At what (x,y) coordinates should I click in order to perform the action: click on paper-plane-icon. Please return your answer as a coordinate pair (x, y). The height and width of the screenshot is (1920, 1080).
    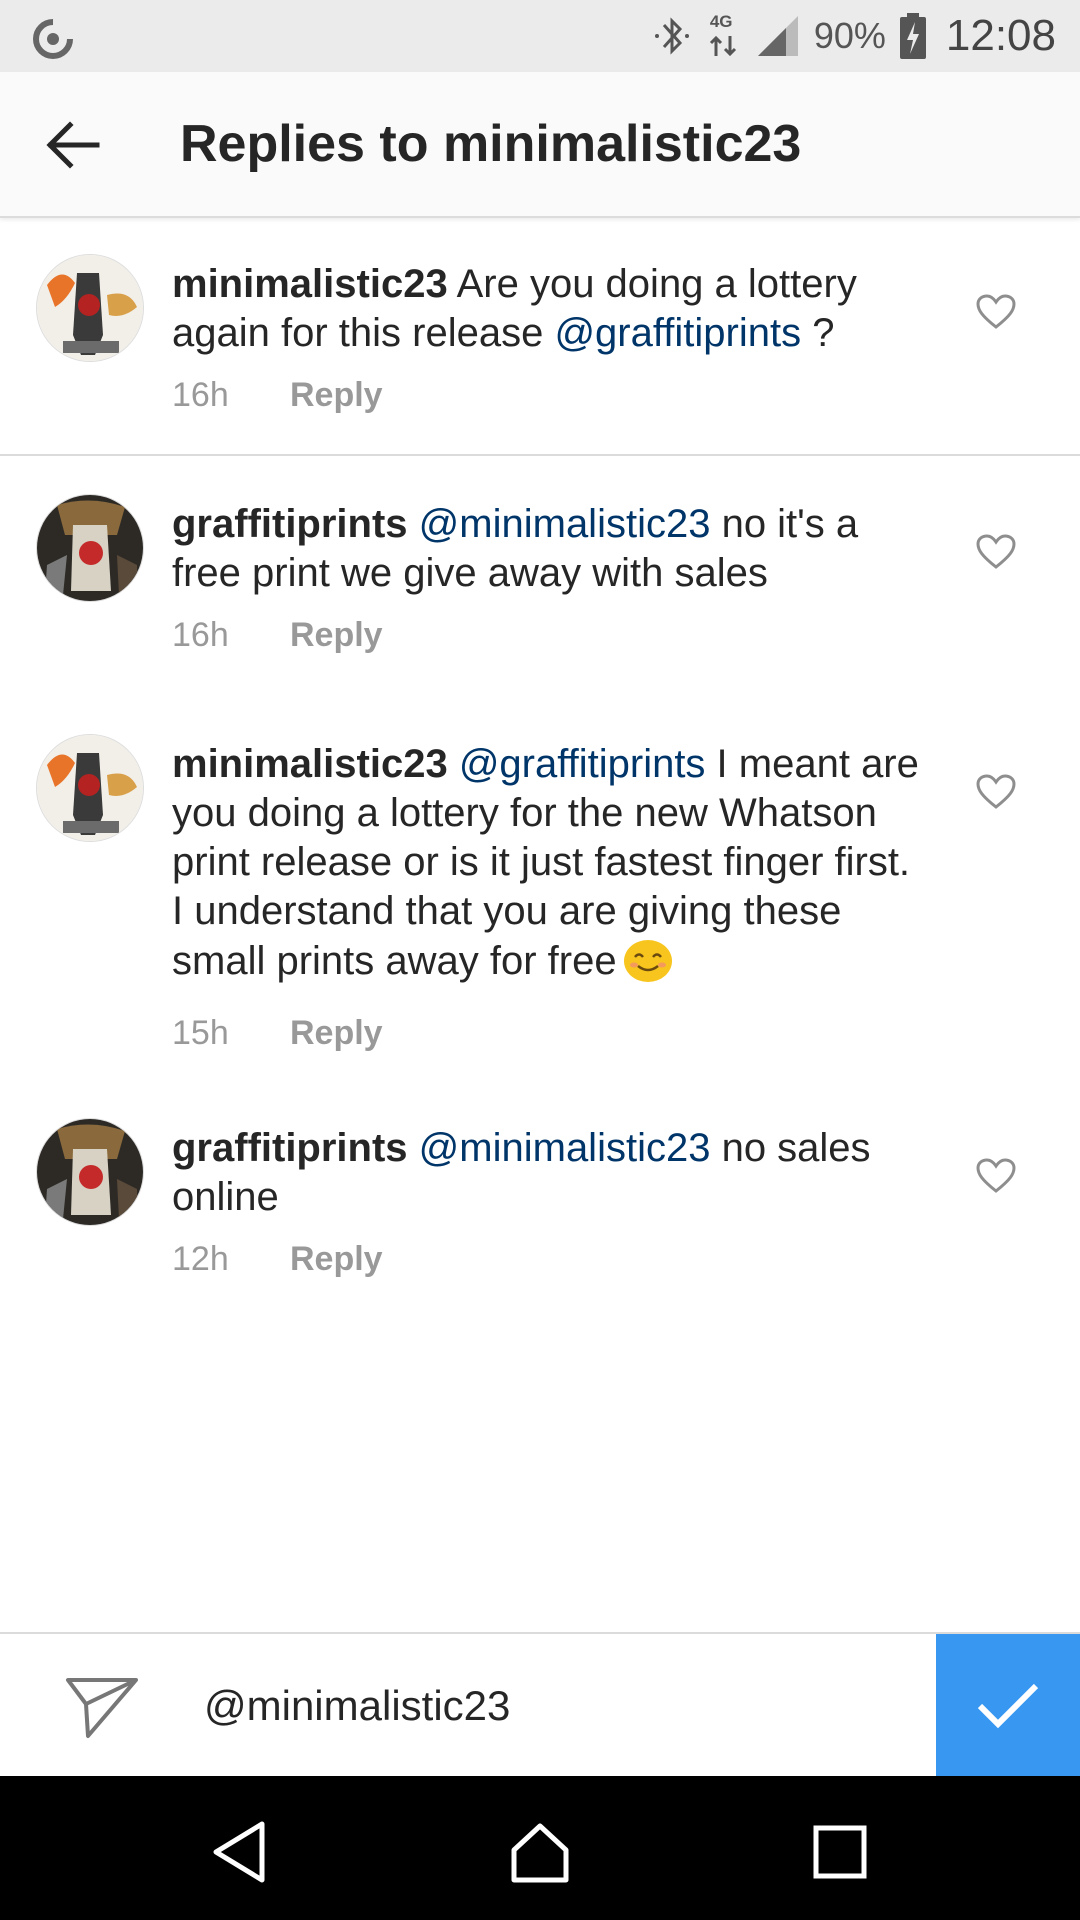
    Looking at the image, I should click on (102, 1706).